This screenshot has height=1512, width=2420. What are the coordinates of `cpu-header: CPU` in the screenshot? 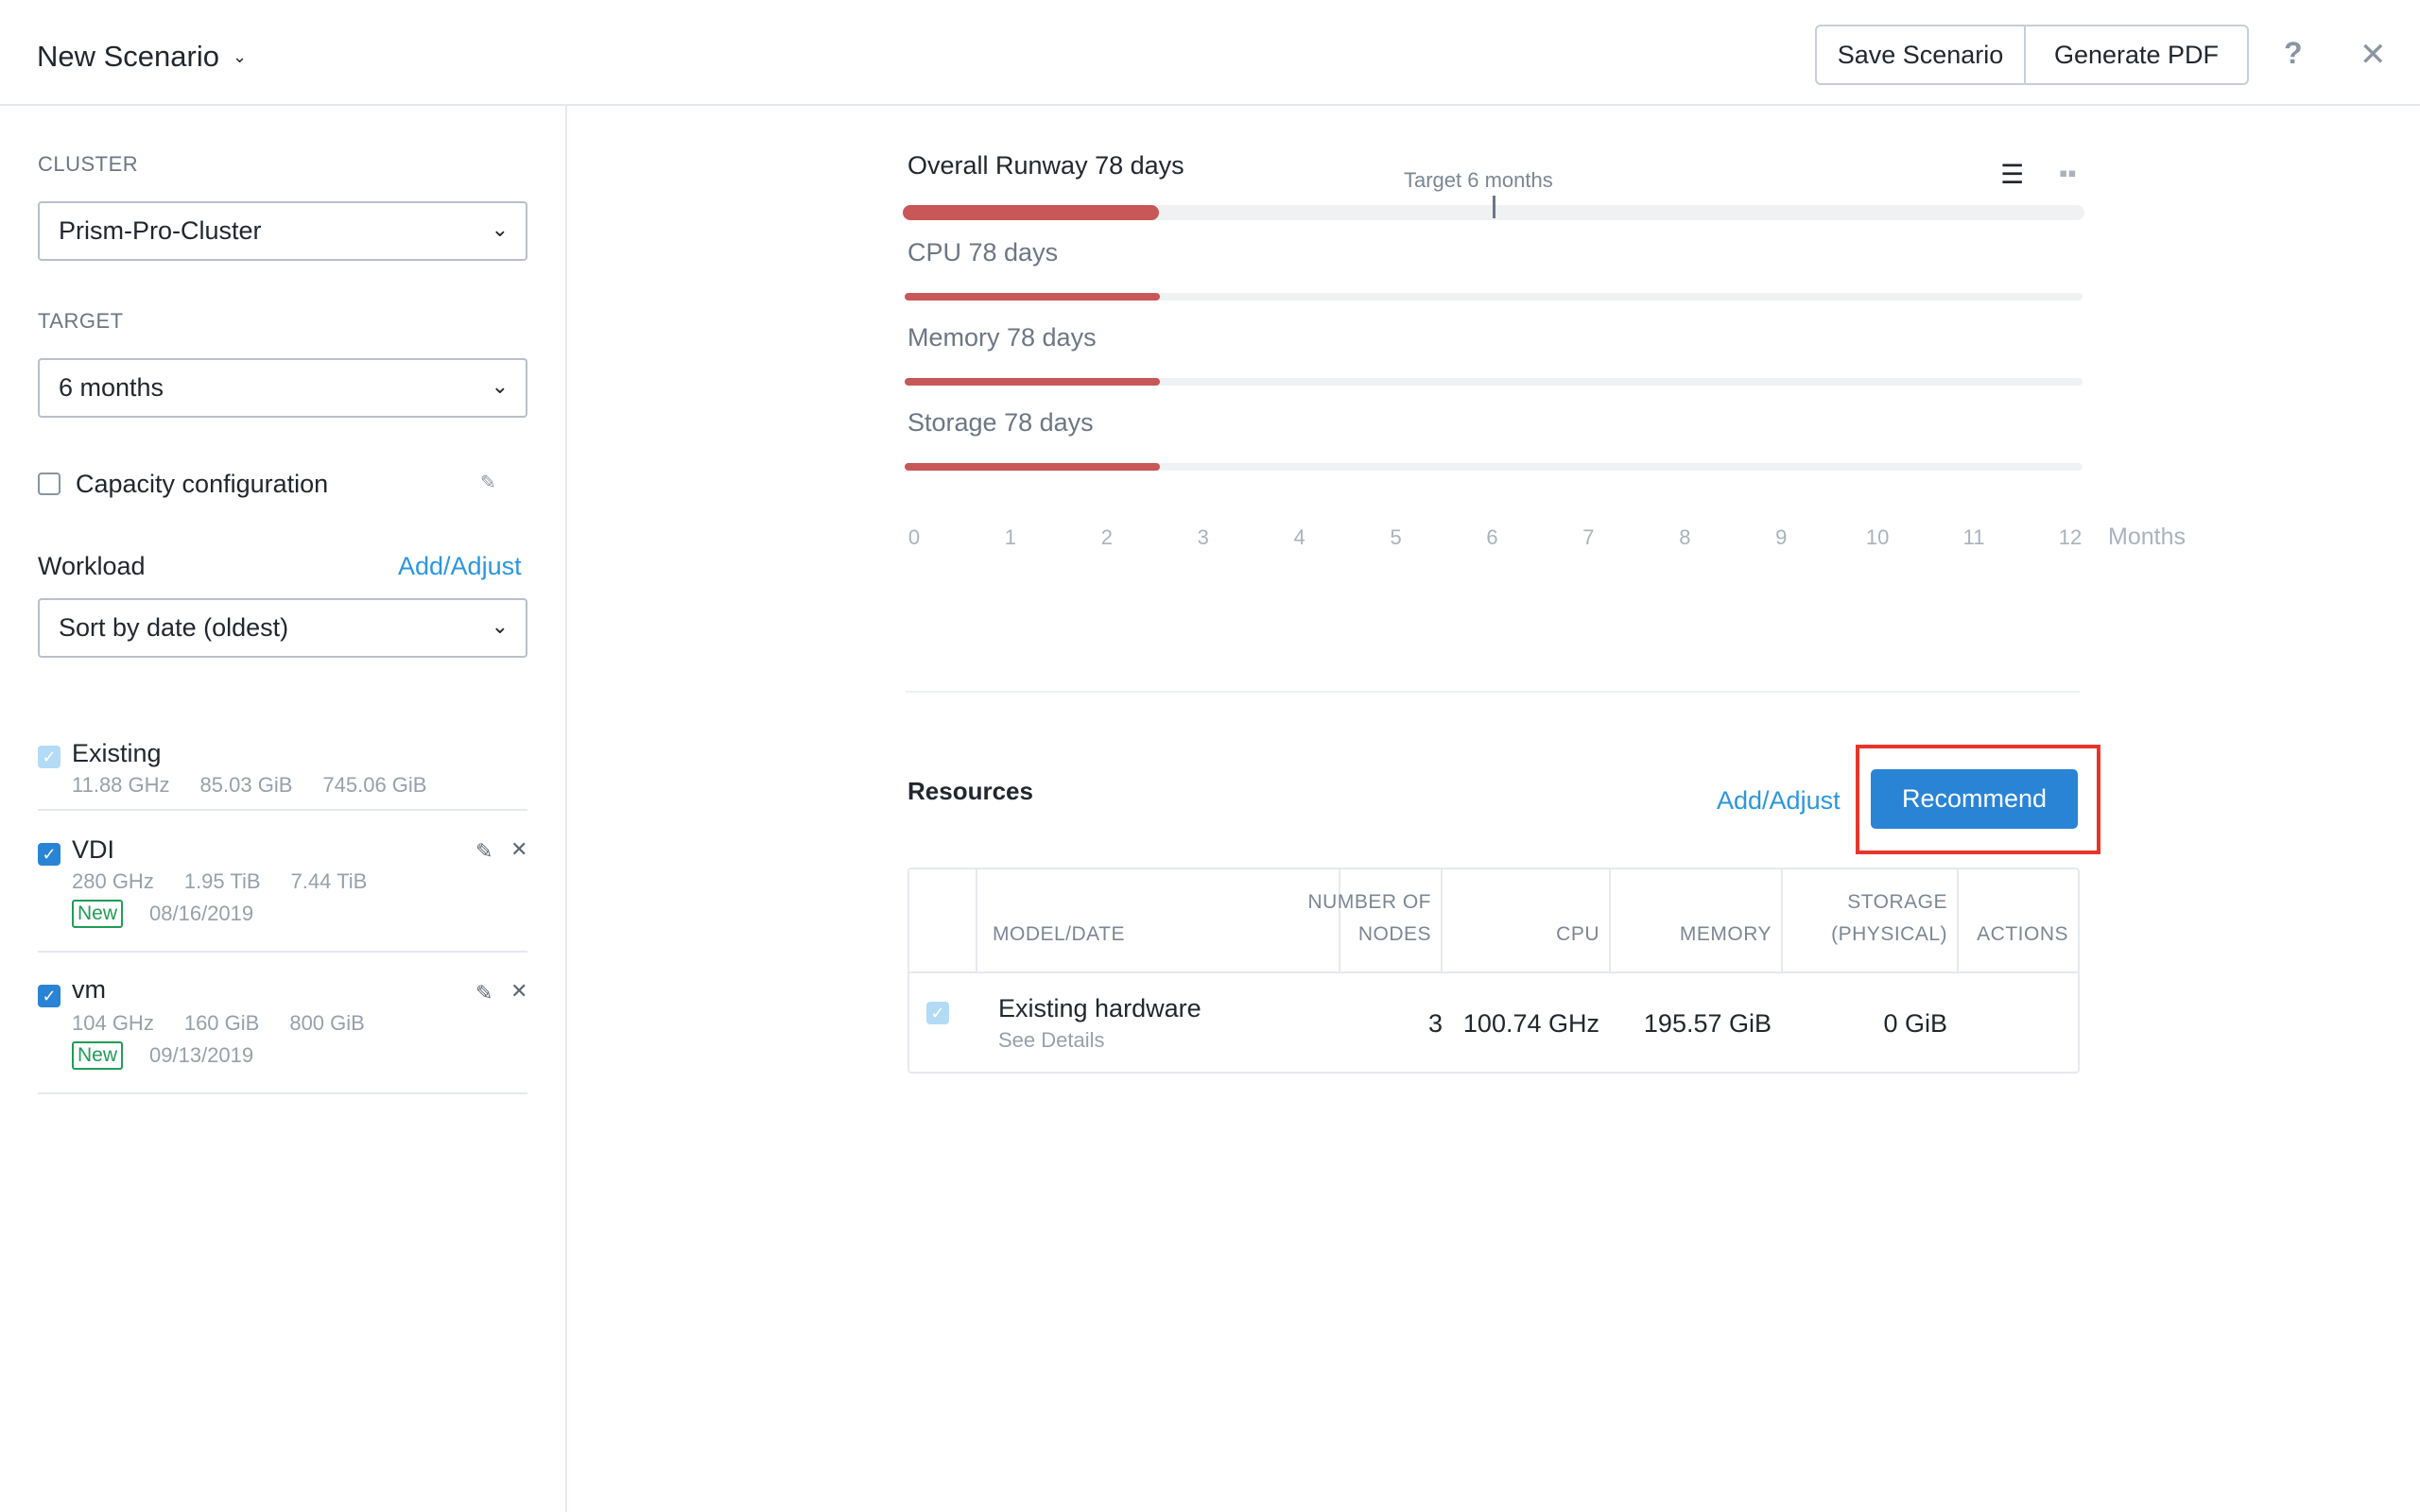 It's located at (1527, 921).